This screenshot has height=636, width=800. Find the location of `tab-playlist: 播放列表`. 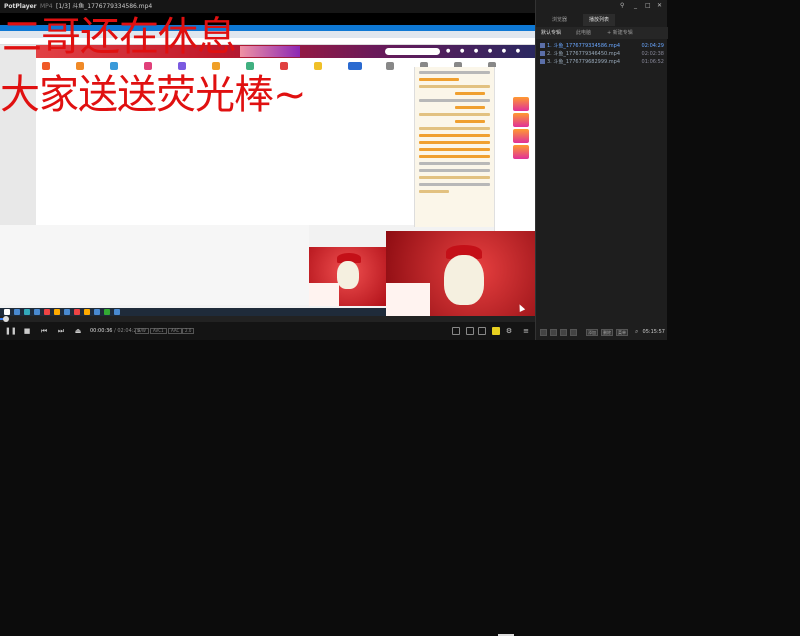

tab-playlist: 播放列表 is located at coordinates (599, 20).